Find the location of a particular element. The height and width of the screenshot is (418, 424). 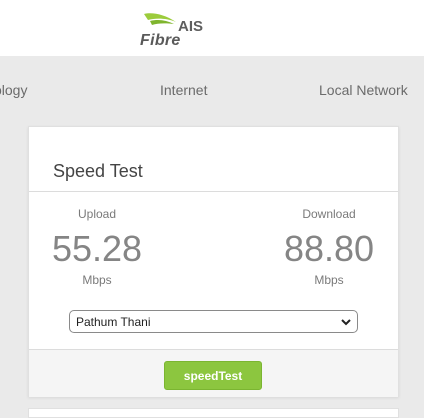

next-card is located at coordinates (213, 413).